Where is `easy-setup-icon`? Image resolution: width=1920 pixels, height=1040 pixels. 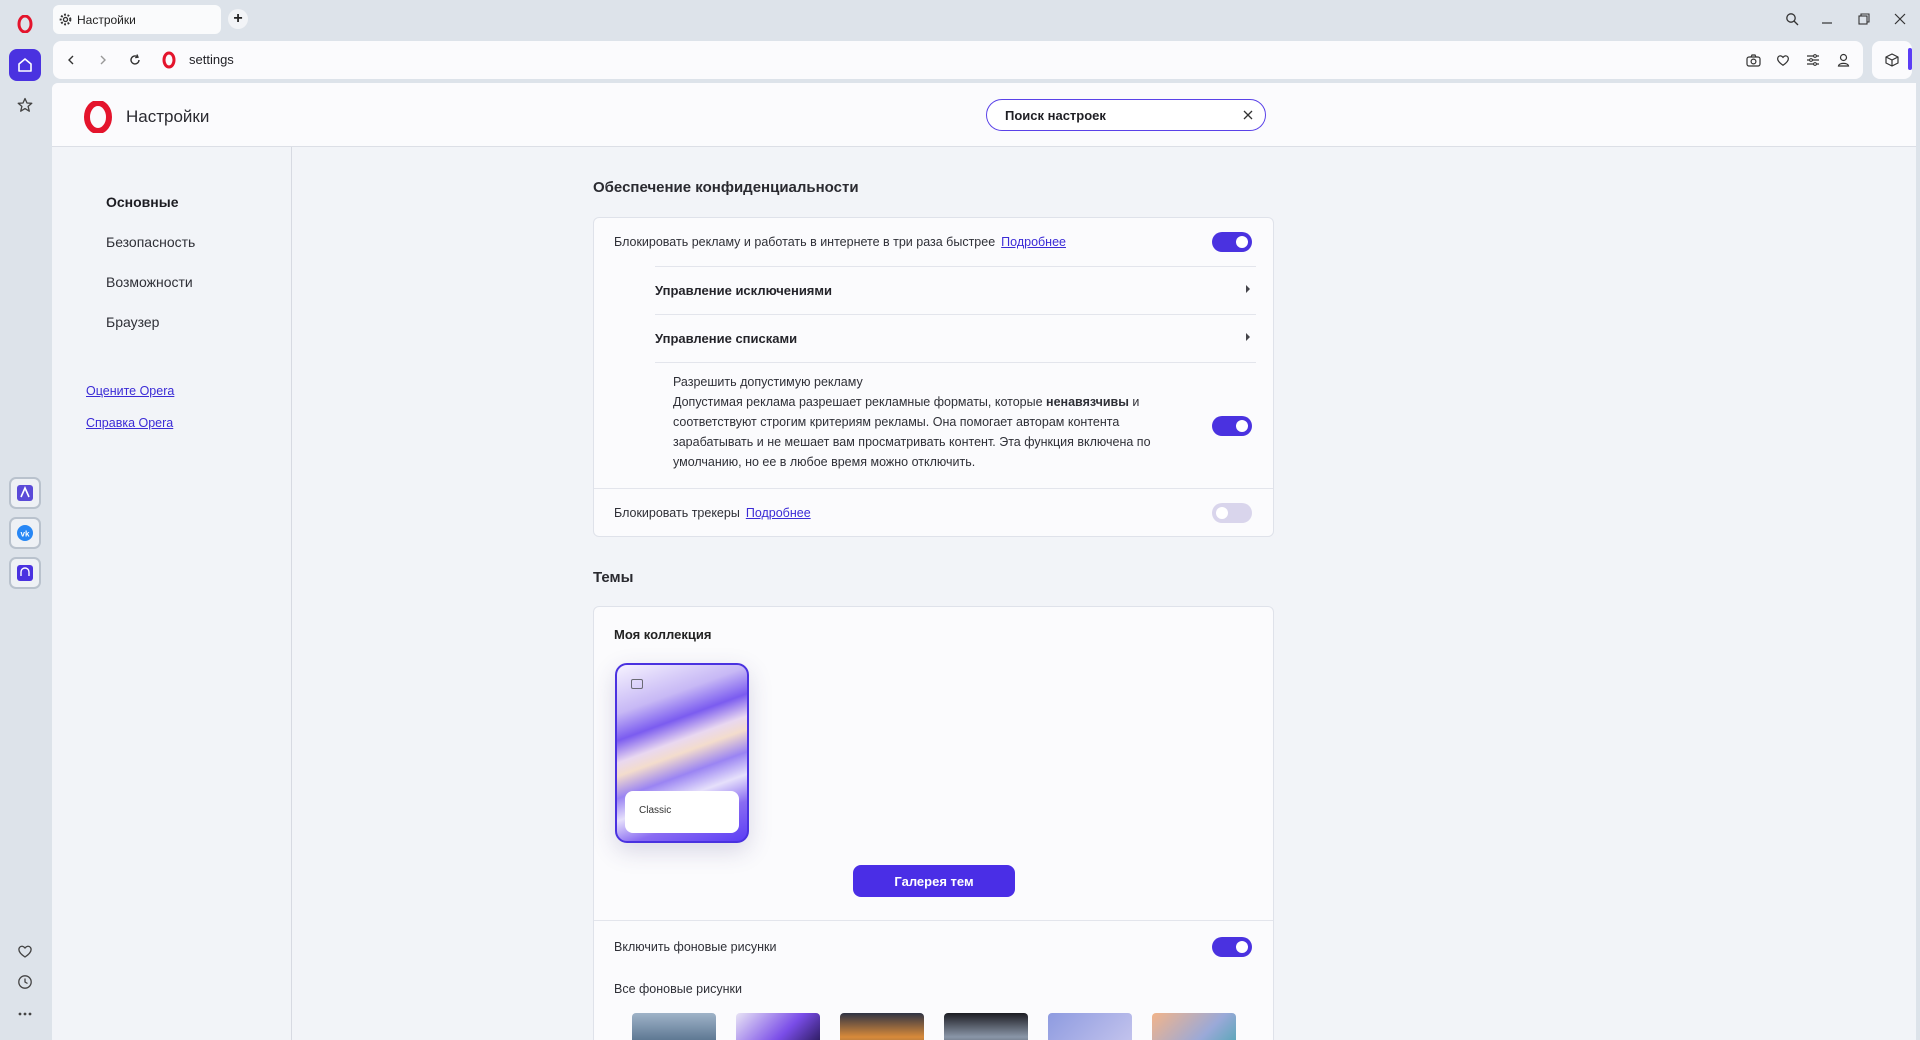 easy-setup-icon is located at coordinates (1813, 60).